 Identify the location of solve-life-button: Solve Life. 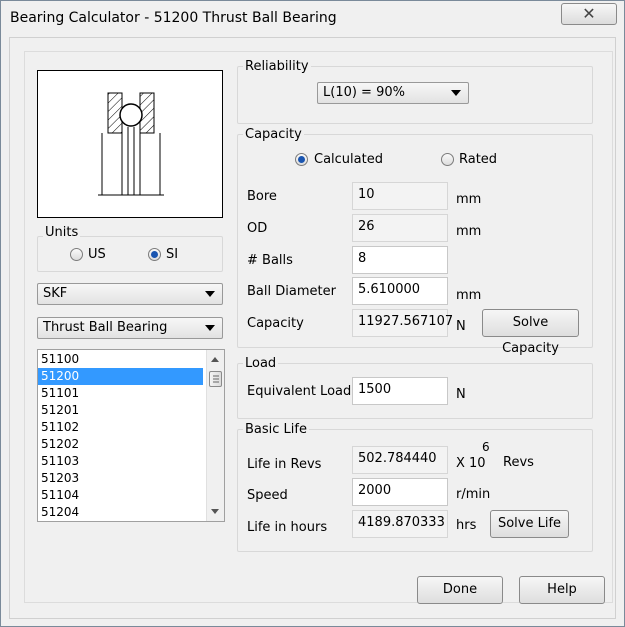
(529, 524).